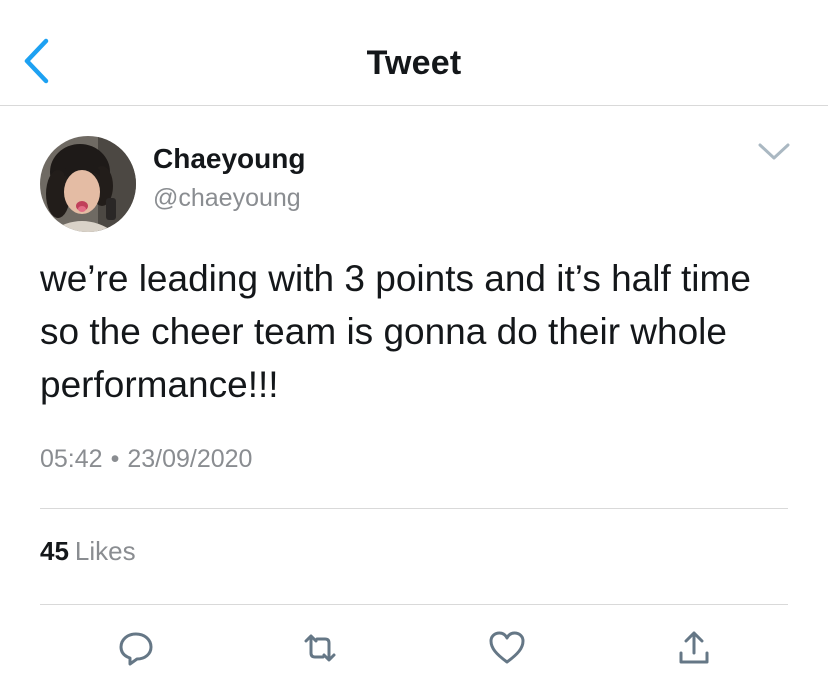  I want to click on likes-label: Likes, so click(105, 551).